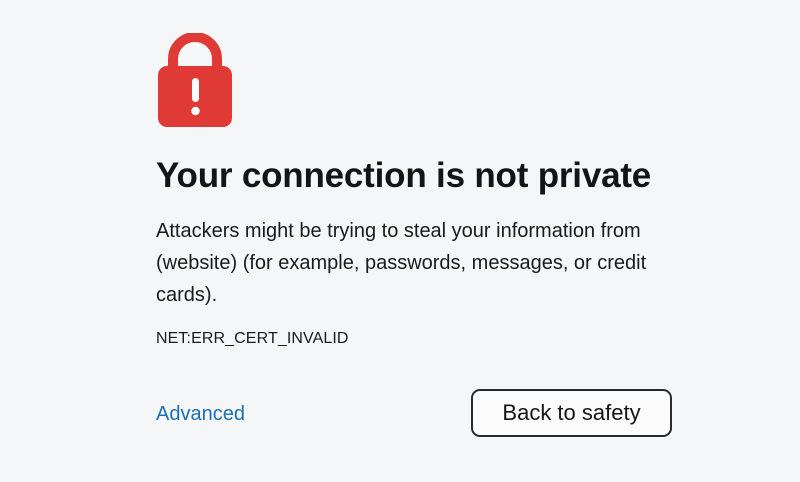  What do you see at coordinates (252, 338) in the screenshot?
I see `error-code: NET:ERR_CERT_INVALID` at bounding box center [252, 338].